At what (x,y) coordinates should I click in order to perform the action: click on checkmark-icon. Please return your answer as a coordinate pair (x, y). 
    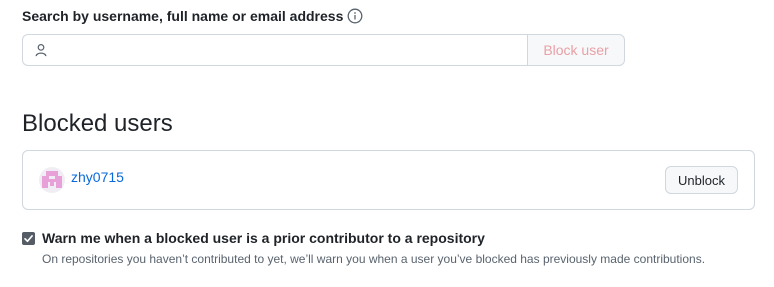
    Looking at the image, I should click on (28, 239).